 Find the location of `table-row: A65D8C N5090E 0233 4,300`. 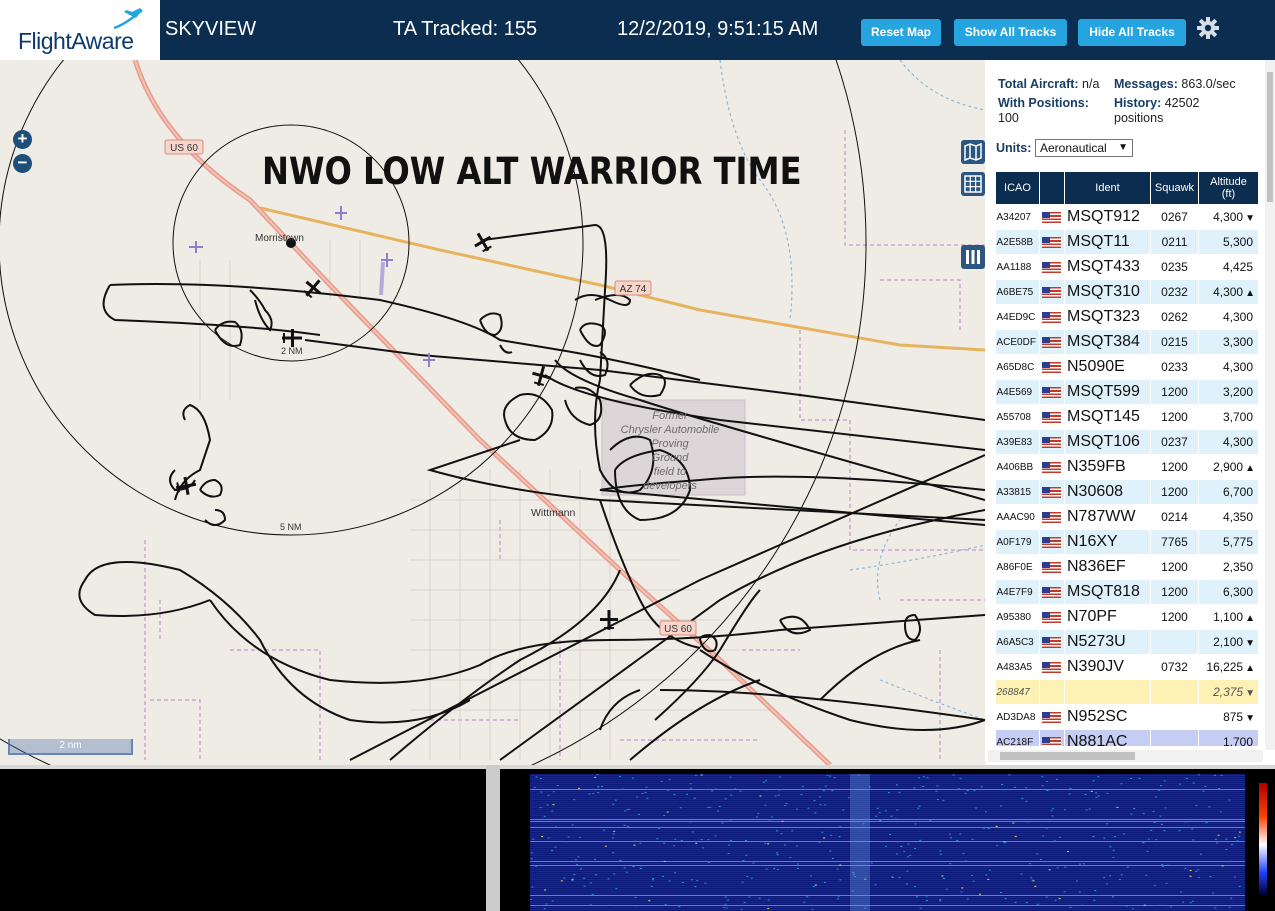

table-row: A65D8C N5090E 0233 4,300 is located at coordinates (1127, 367).